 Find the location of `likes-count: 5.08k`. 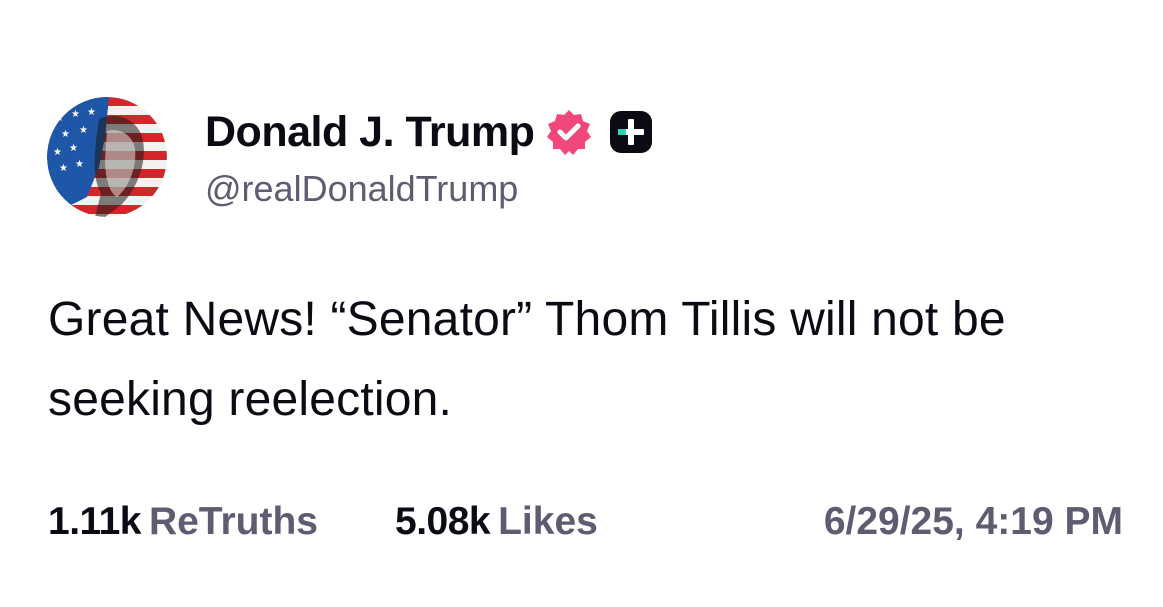

likes-count: 5.08k is located at coordinates (443, 521).